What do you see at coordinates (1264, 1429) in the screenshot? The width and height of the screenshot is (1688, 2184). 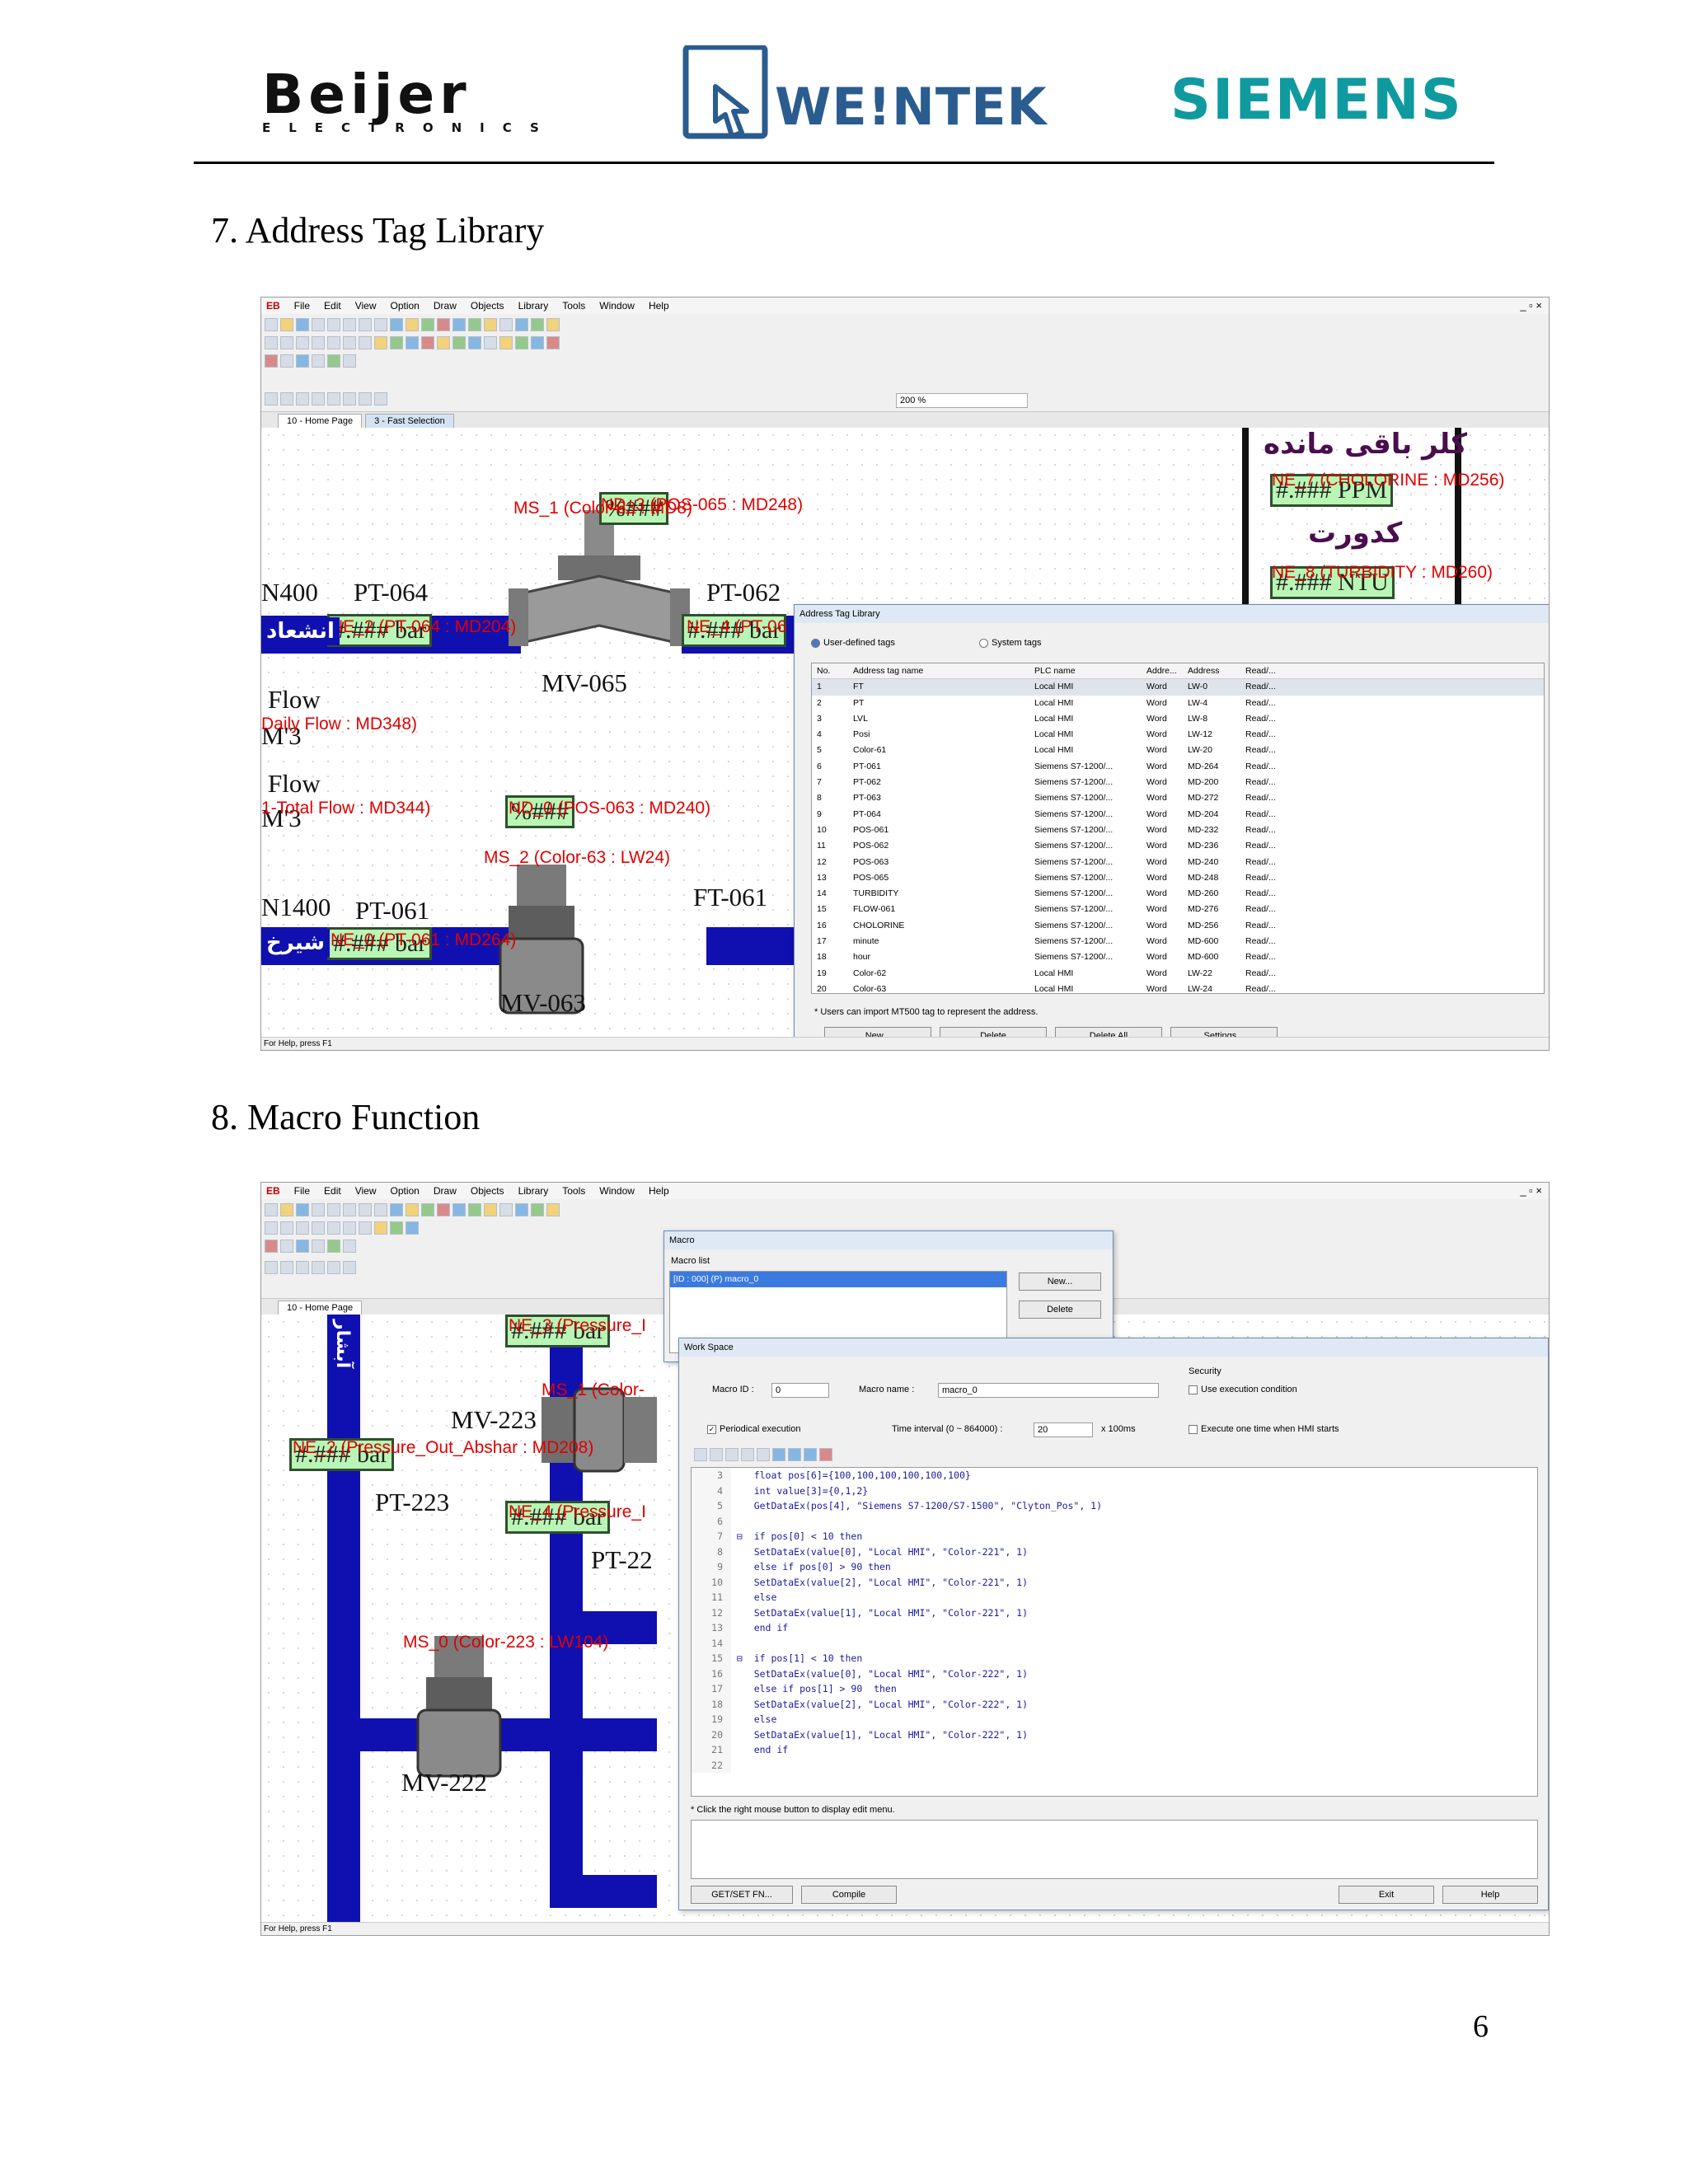 I see `execute-once-checkbox: Execute one time when HMI starts` at bounding box center [1264, 1429].